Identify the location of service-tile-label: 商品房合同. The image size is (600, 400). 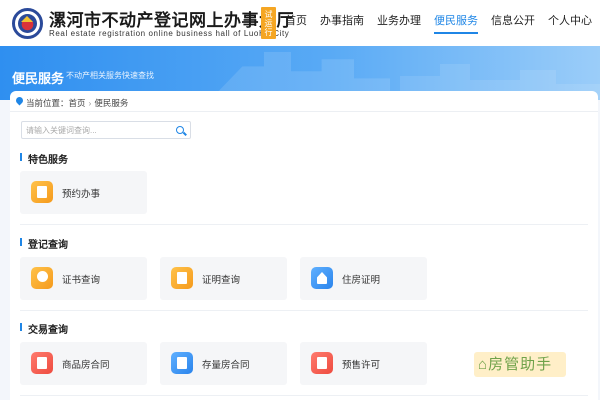
(86, 365).